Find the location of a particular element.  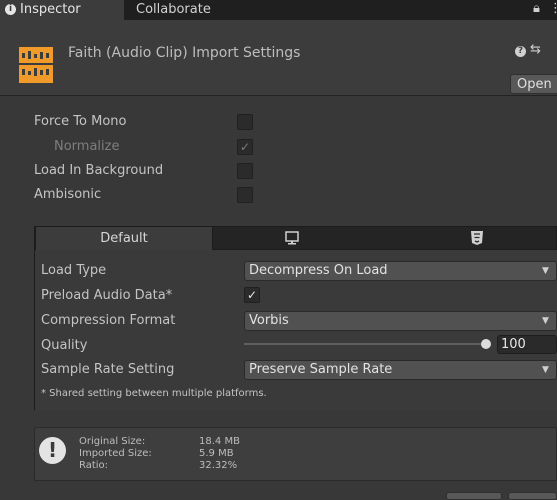

load-type-dropdown: Decompress On Load ▼ is located at coordinates (400, 271).